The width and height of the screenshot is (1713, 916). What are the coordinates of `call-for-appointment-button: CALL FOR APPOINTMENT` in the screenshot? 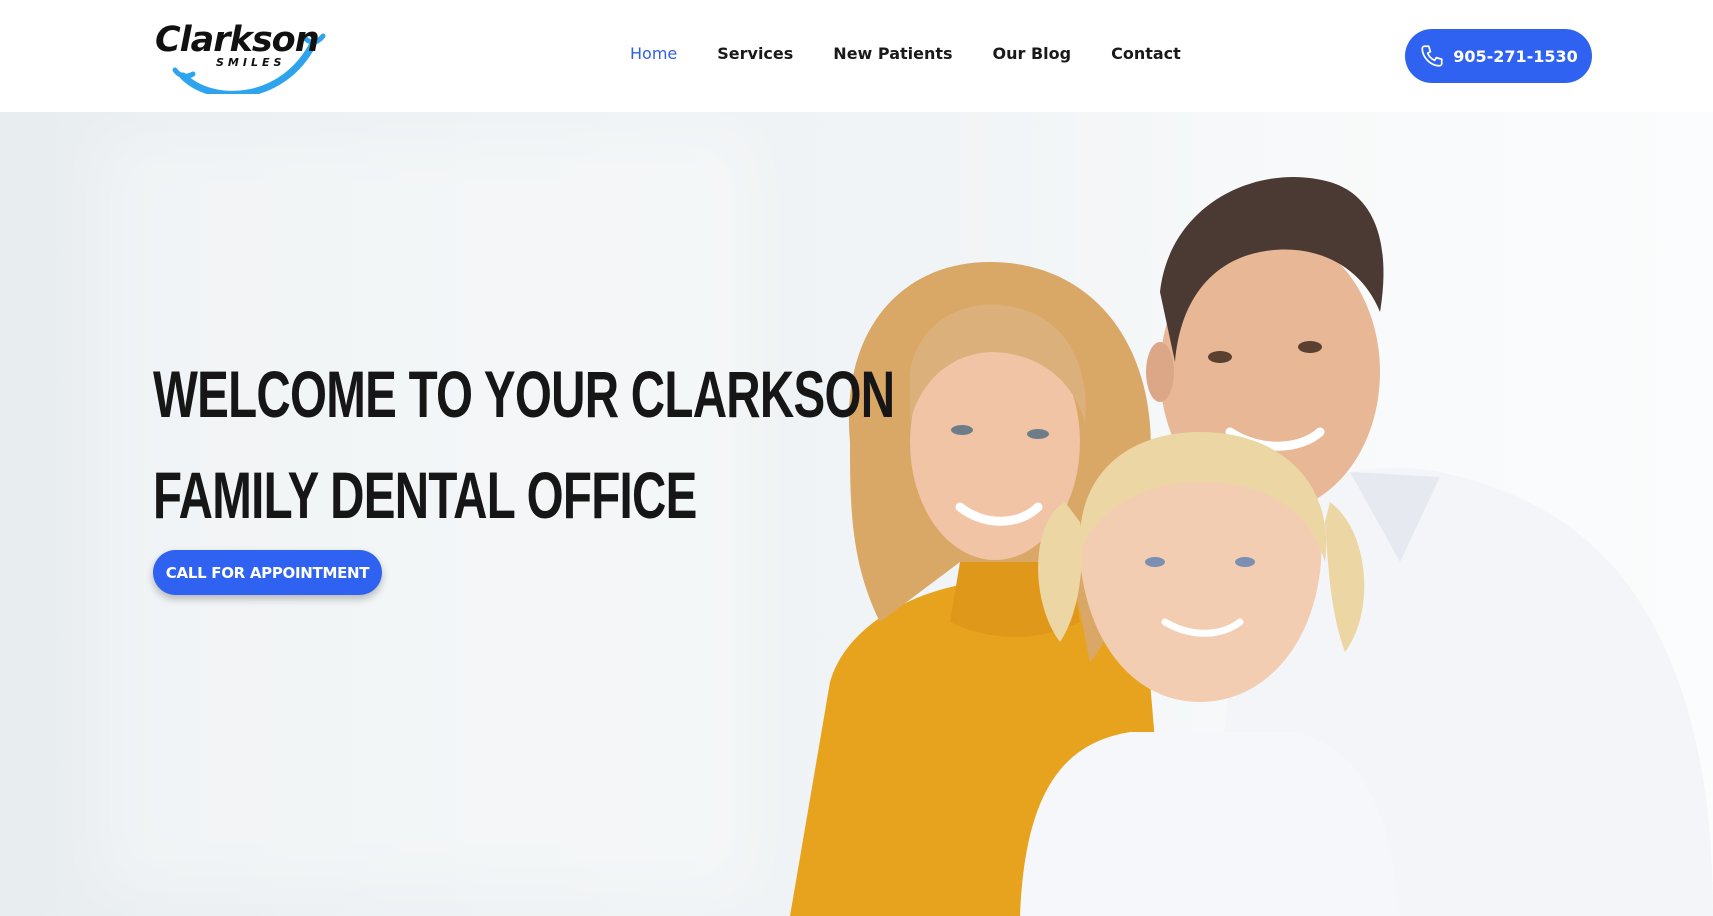 It's located at (267, 572).